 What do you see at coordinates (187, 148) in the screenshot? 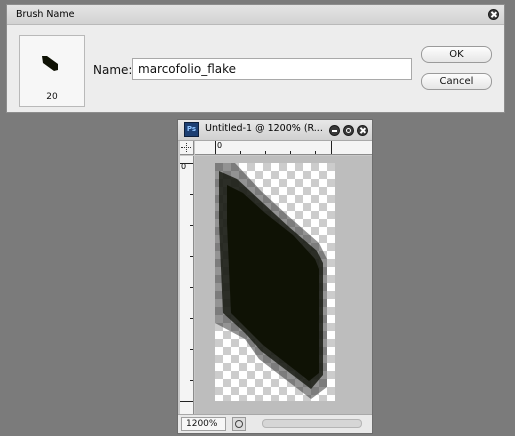
I see `ruler-origin-icon` at bounding box center [187, 148].